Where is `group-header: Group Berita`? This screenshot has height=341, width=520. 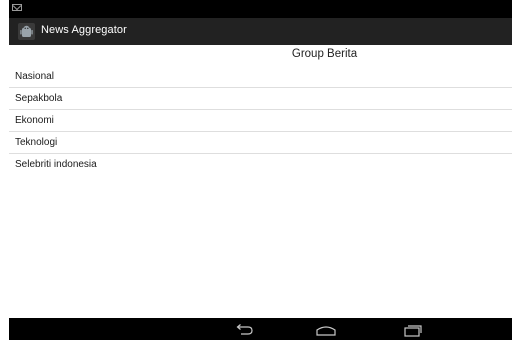 group-header: Group Berita is located at coordinates (324, 54).